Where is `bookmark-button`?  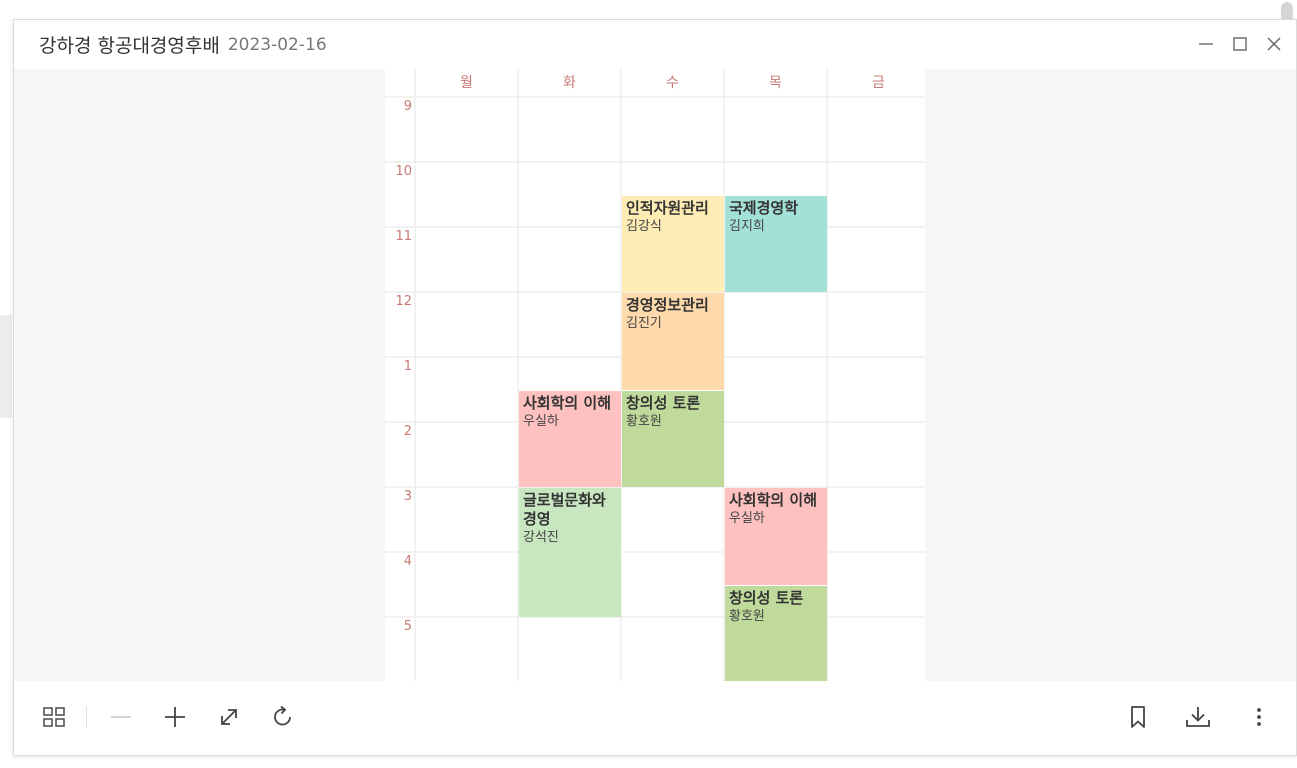 bookmark-button is located at coordinates (1138, 717).